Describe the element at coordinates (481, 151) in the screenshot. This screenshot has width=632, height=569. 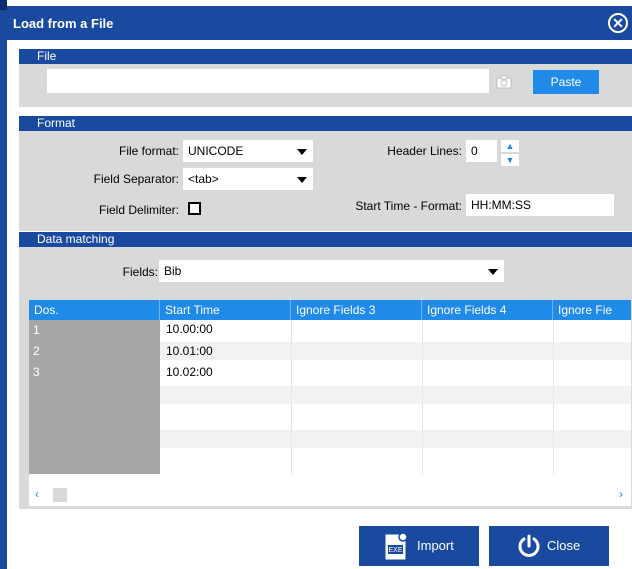
I see `header-lines-input: 0` at that location.